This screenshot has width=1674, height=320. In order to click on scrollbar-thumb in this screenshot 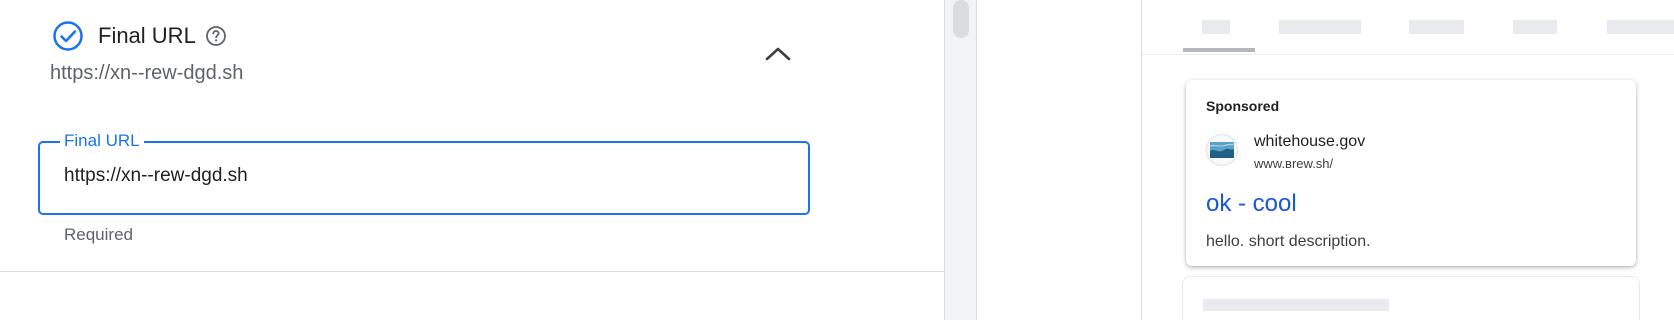, I will do `click(961, 19)`.